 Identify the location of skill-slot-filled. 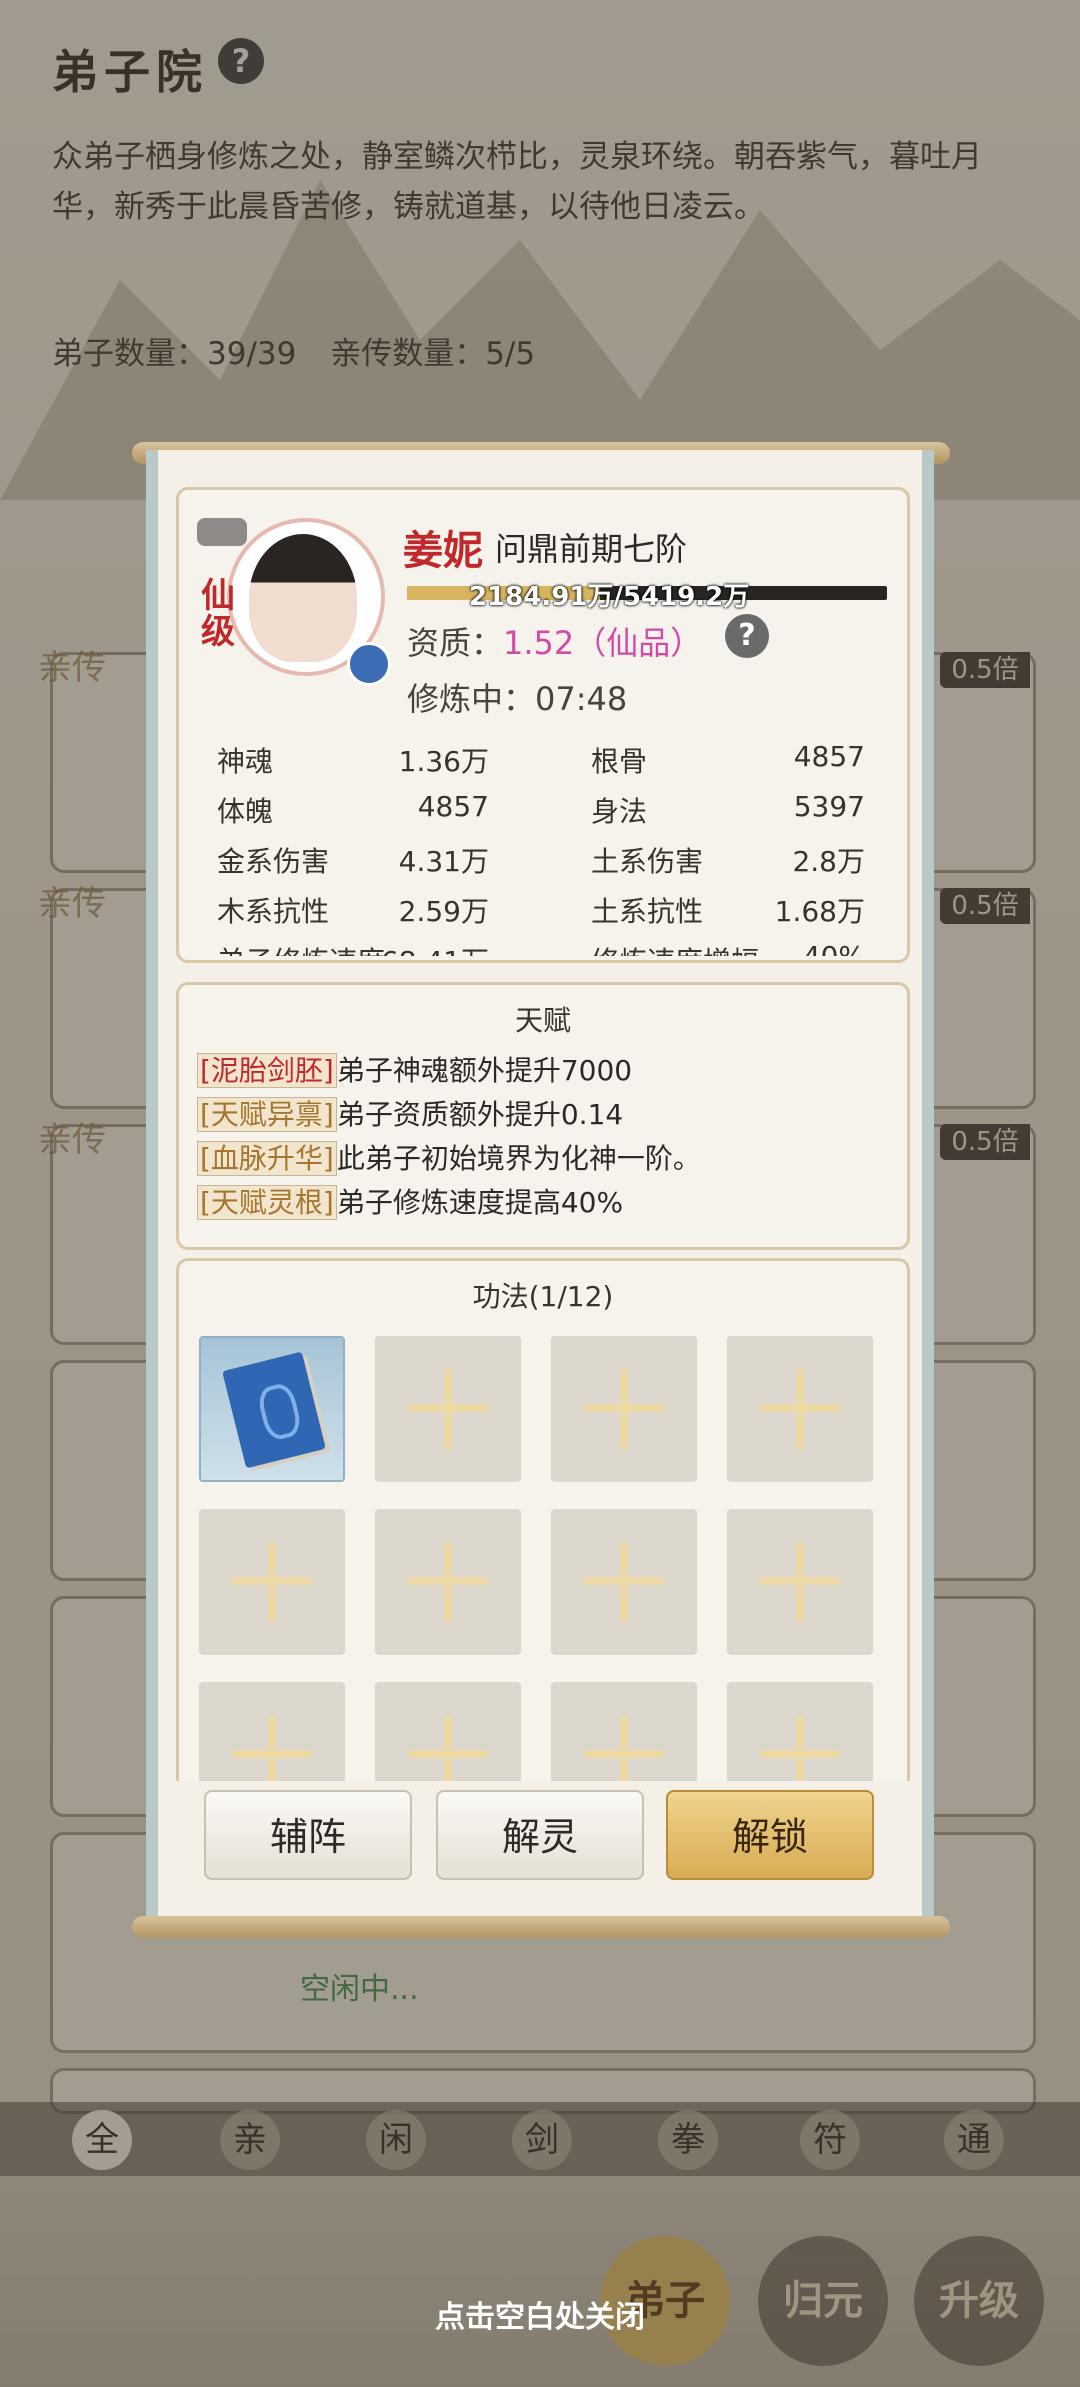
(272, 1409).